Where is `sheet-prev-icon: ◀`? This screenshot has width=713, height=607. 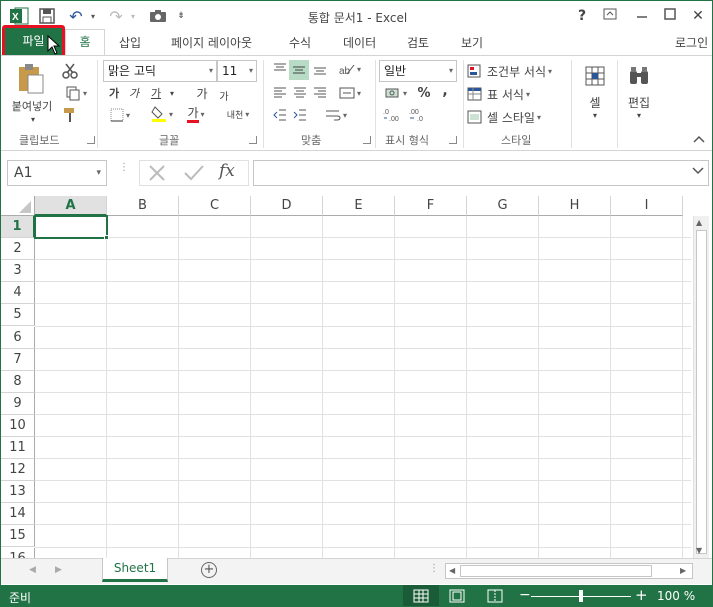 sheet-prev-icon: ◀ is located at coordinates (32, 570).